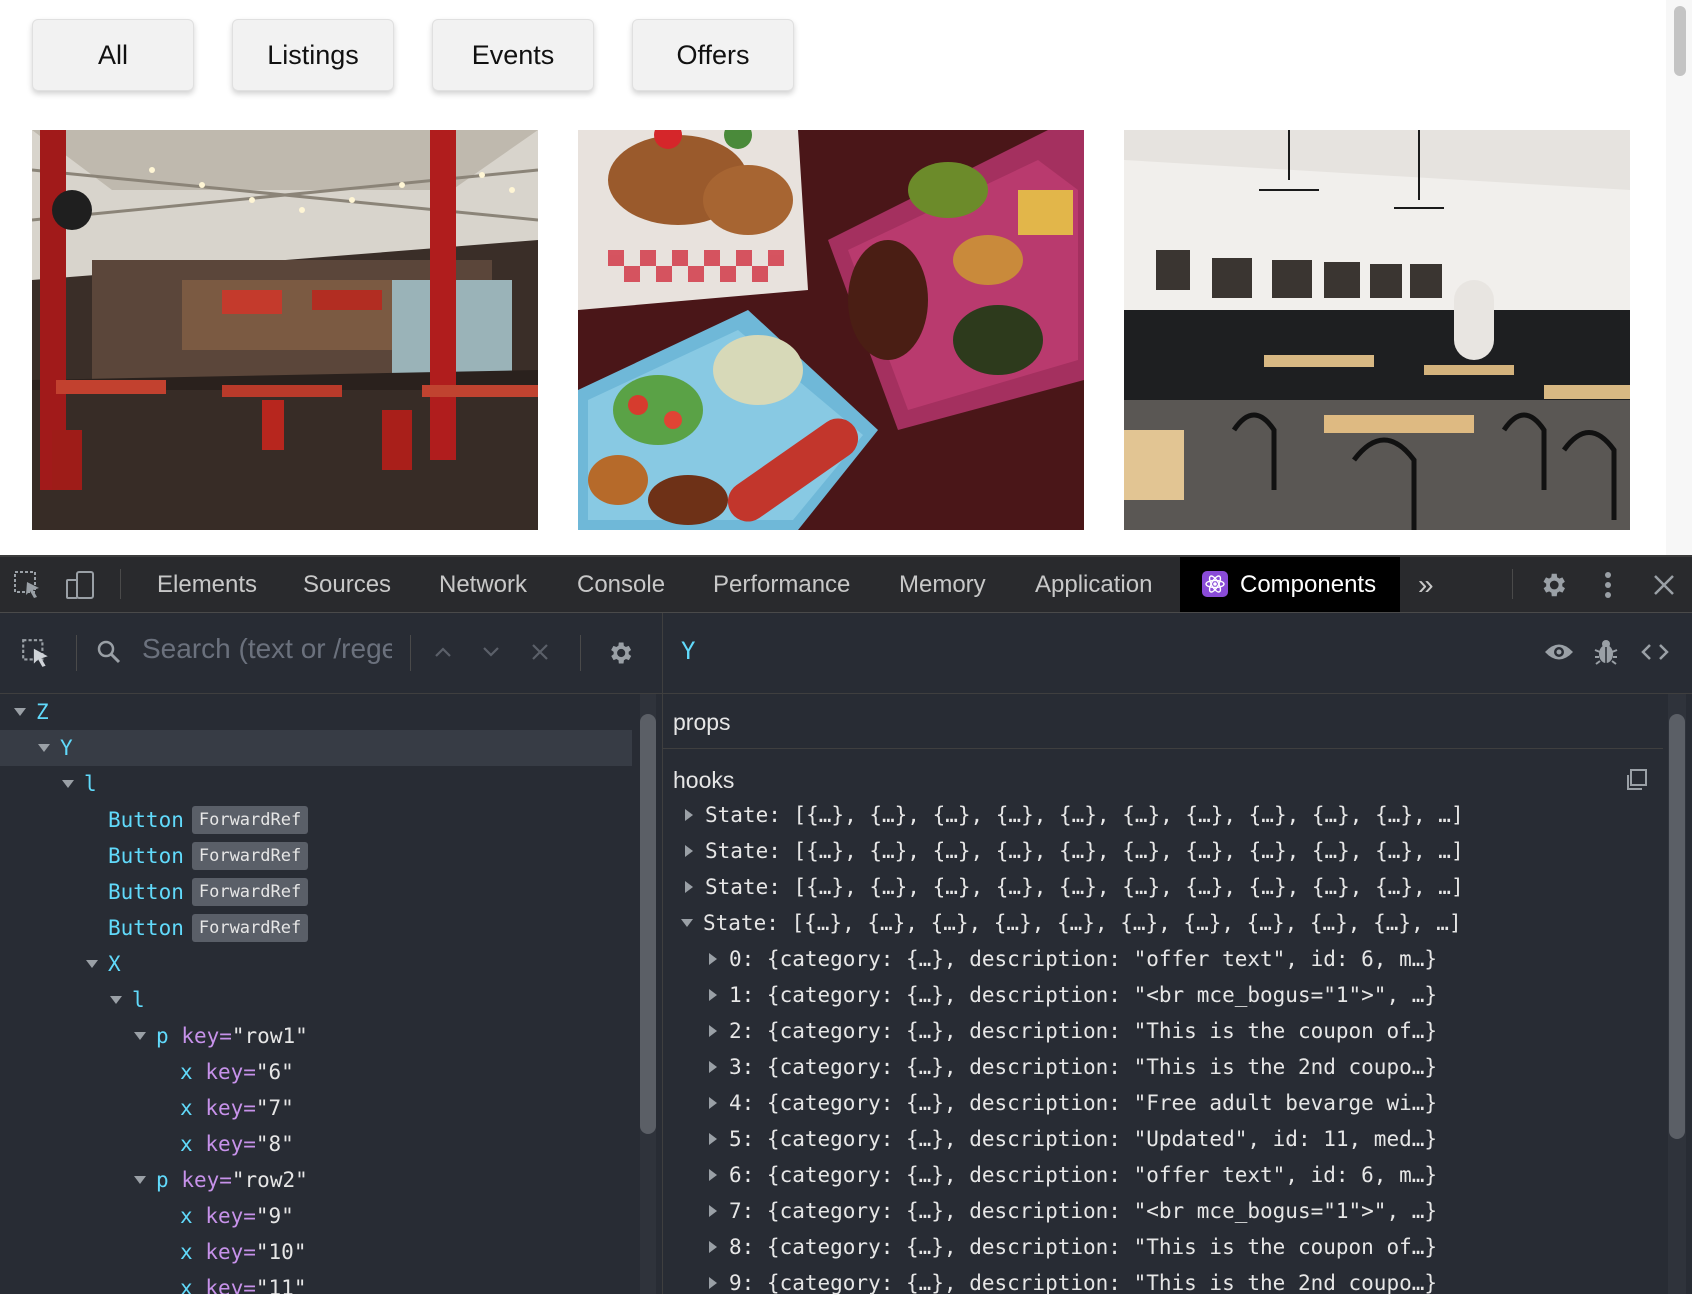 The width and height of the screenshot is (1692, 1301). What do you see at coordinates (620, 653) in the screenshot?
I see `tree-settings-gear-icon` at bounding box center [620, 653].